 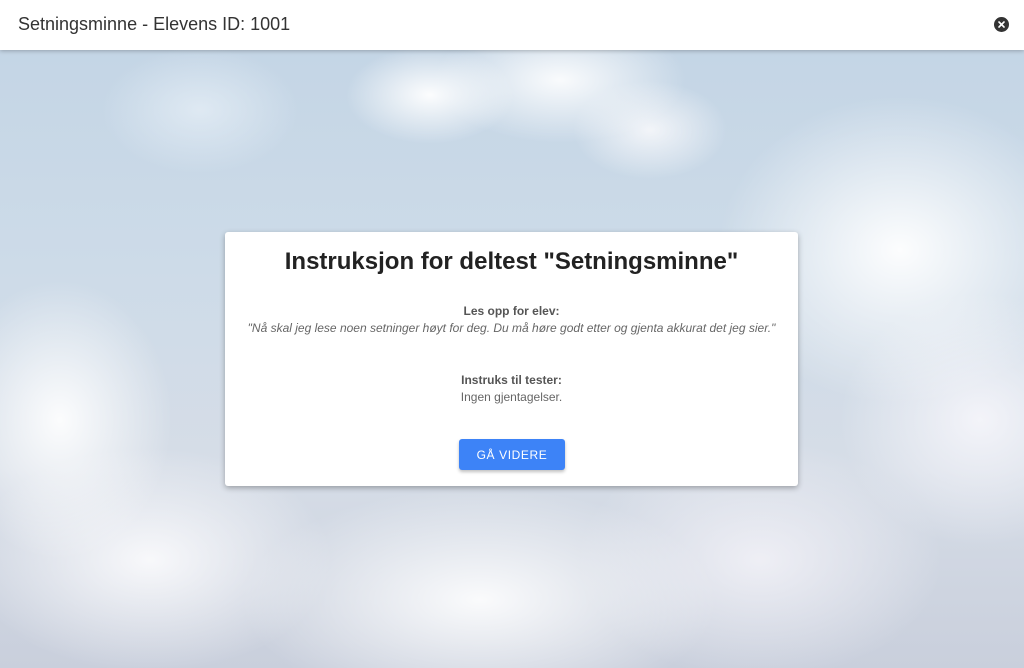 I want to click on app-header: Setningsminne - Elevens ID: 1001, so click(x=512, y=25).